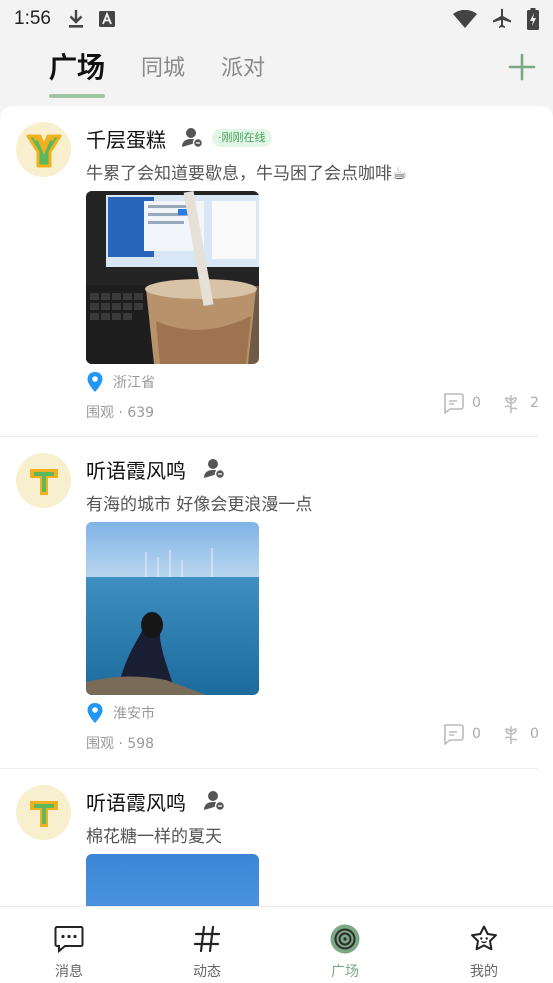 Image resolution: width=553 pixels, height=983 pixels. What do you see at coordinates (207, 939) in the screenshot?
I see `hashtag-icon` at bounding box center [207, 939].